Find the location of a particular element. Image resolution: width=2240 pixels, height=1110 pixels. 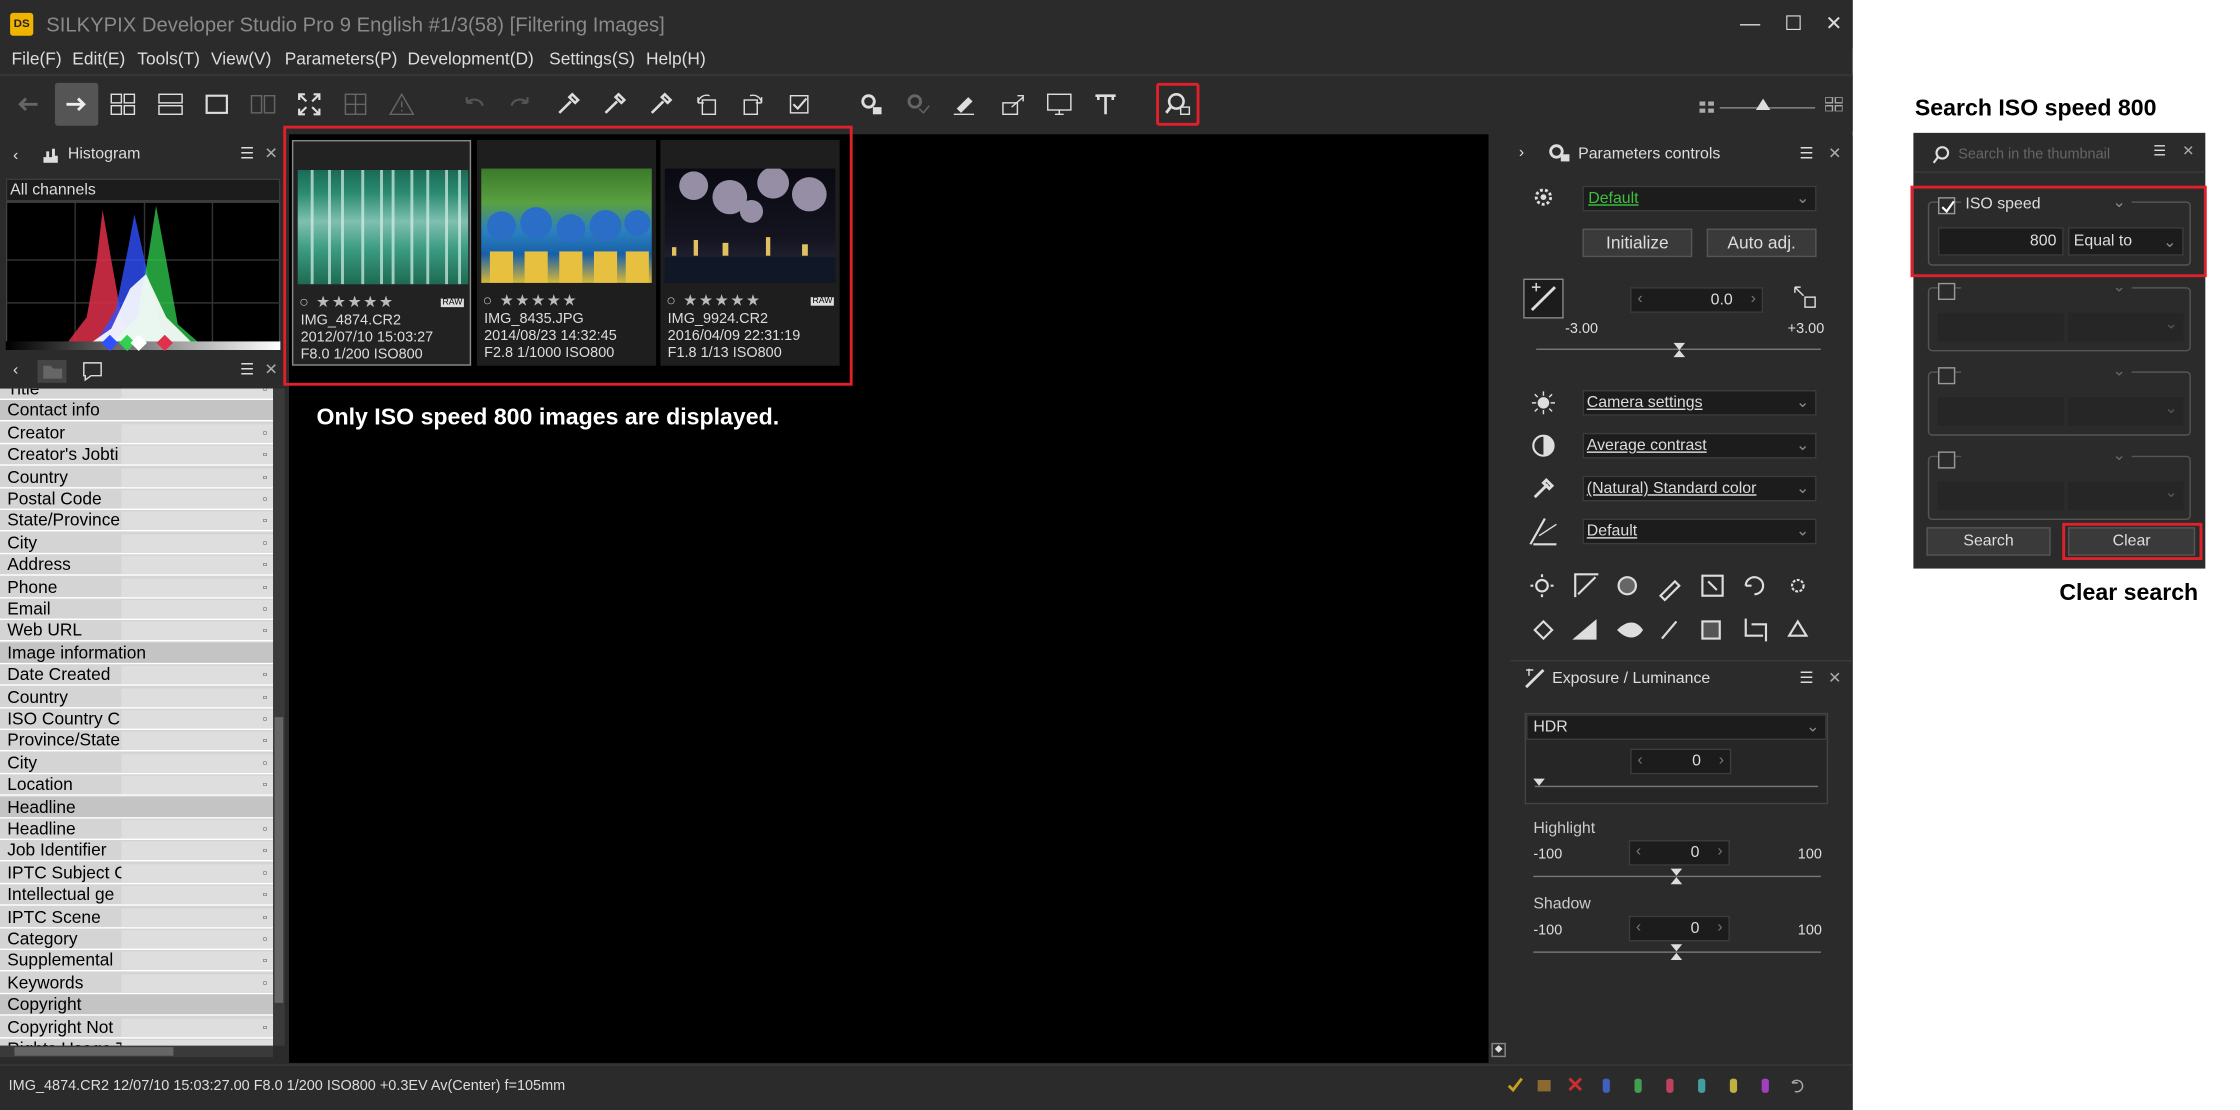

meta-menu-icon: ☰ is located at coordinates (247, 369).